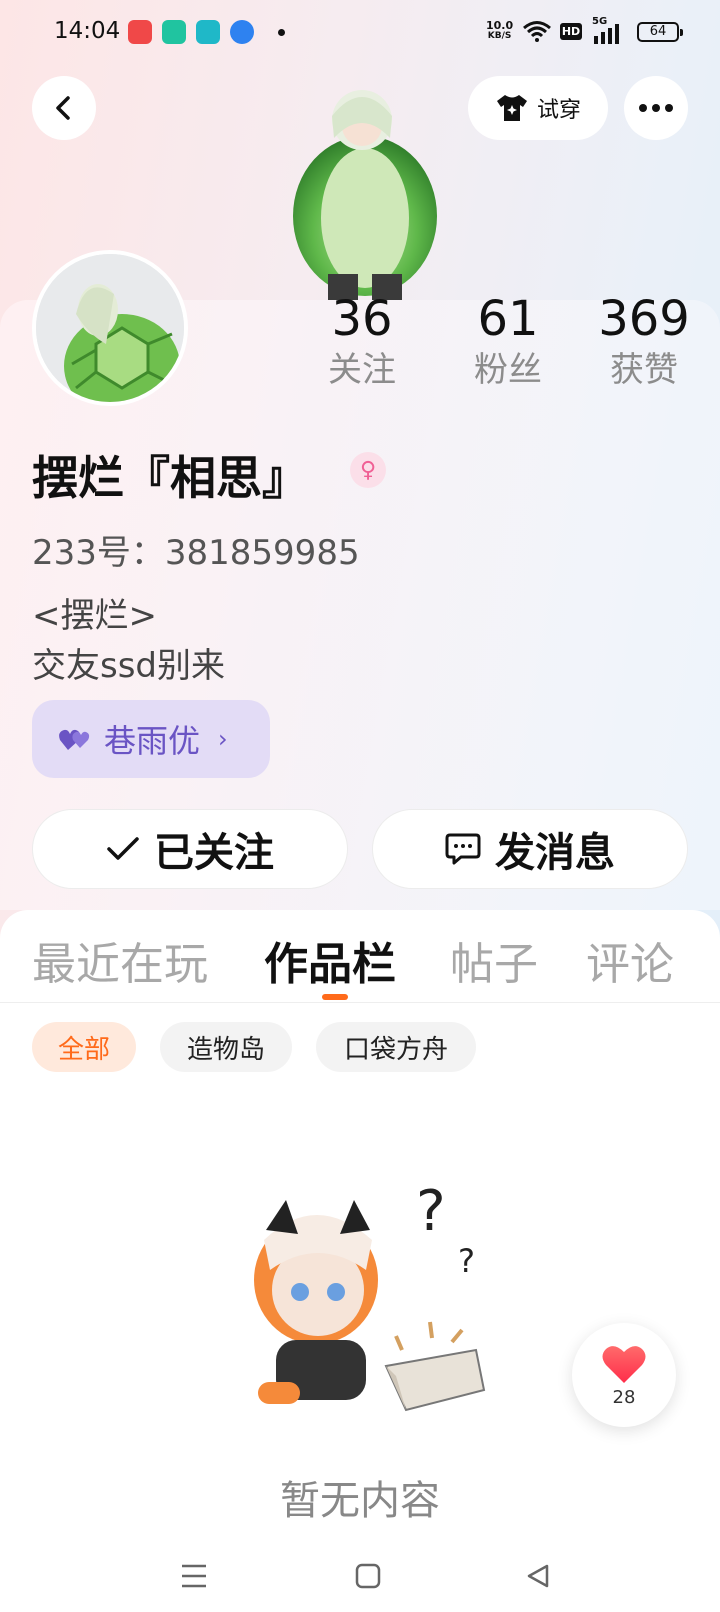  I want to click on network-speed: 10.0 KB/S, so click(500, 30).